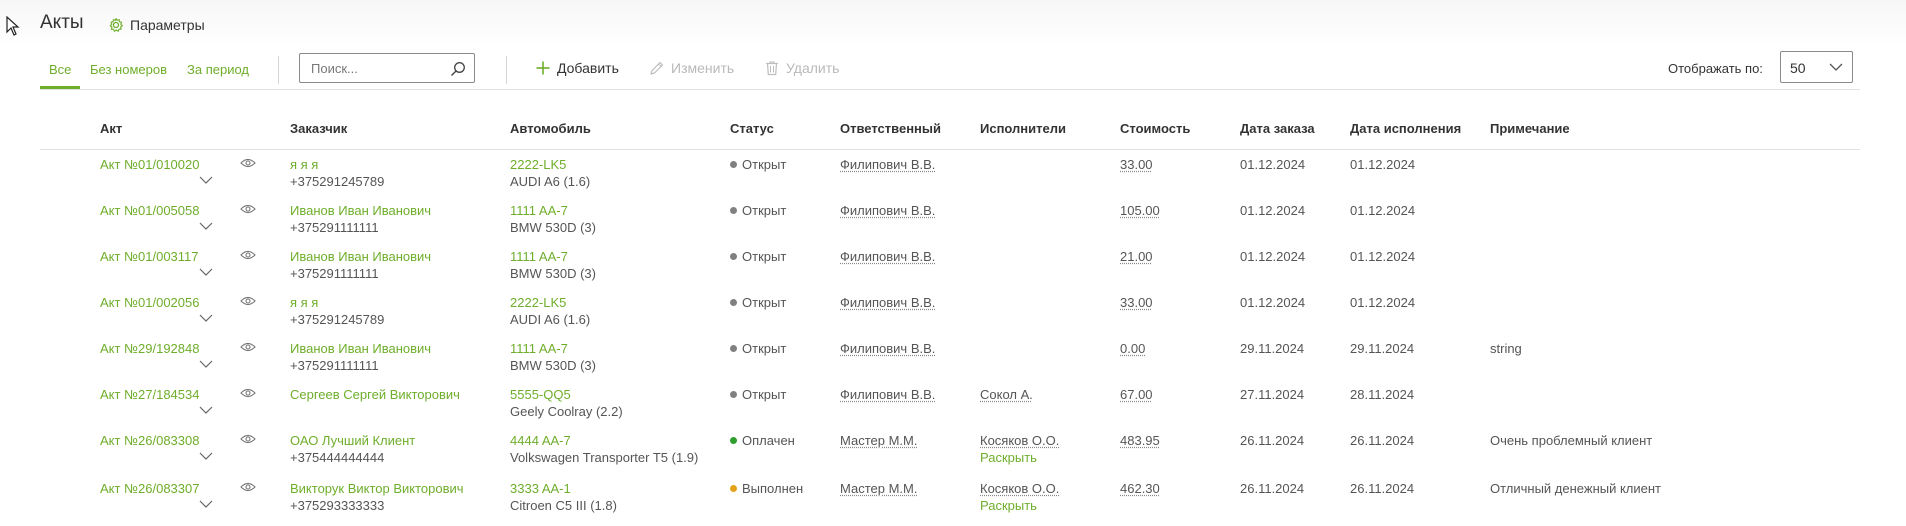 Image resolution: width=1906 pixels, height=526 pixels. What do you see at coordinates (1136, 394) in the screenshot?
I see `cost-value: 67.00` at bounding box center [1136, 394].